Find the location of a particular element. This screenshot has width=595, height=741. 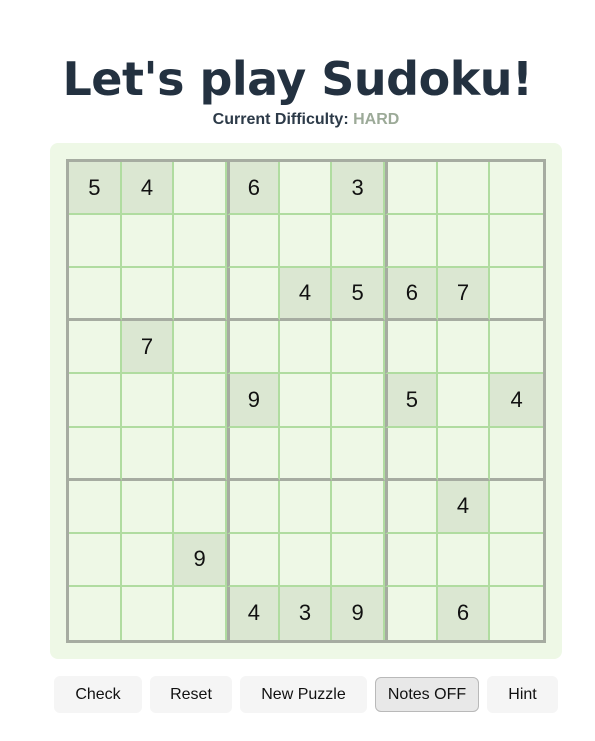

sudoku-cell-r5c8 is located at coordinates (464, 401).